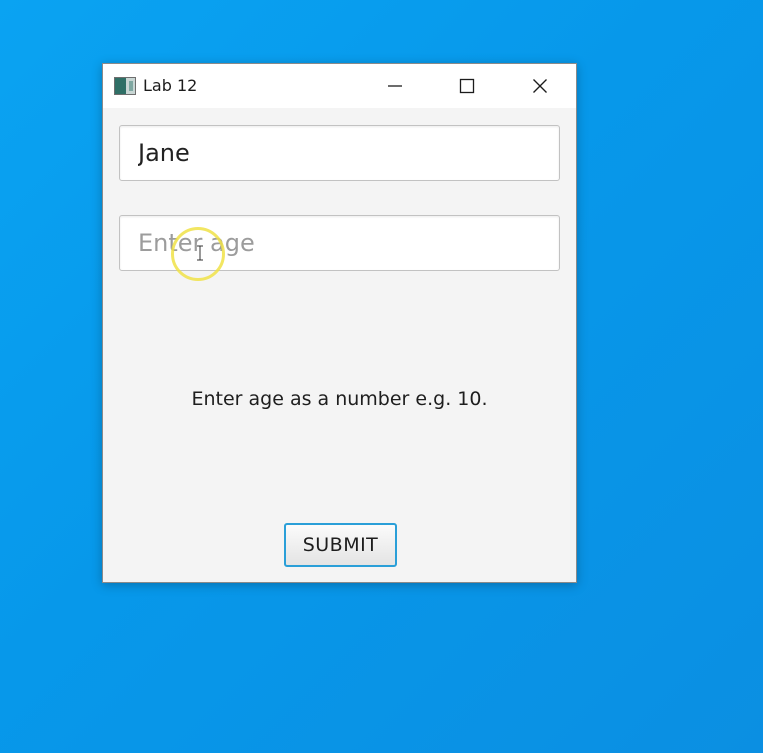 This screenshot has height=753, width=763. What do you see at coordinates (170, 85) in the screenshot?
I see `window-title: Lab 12` at bounding box center [170, 85].